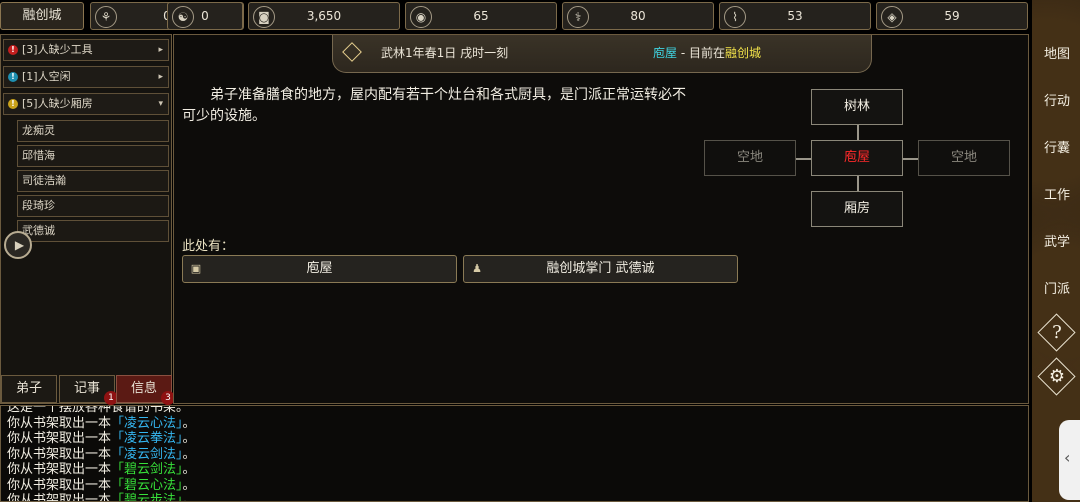  Describe the element at coordinates (701, 53) in the screenshot. I see `location-separator: - 目前在` at that location.